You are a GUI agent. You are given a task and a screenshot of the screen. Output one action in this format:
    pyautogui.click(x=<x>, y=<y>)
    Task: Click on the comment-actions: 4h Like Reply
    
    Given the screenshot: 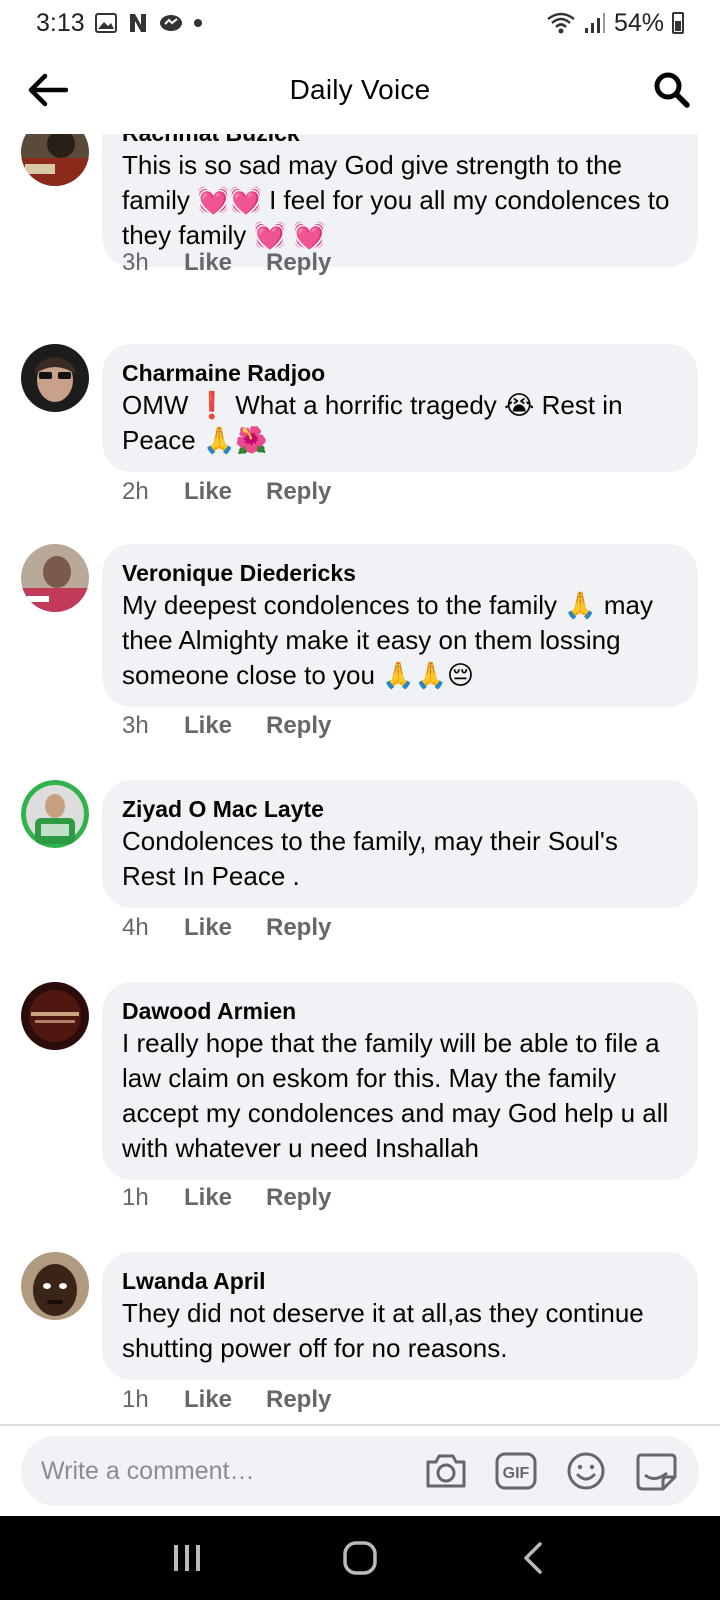 What is the action you would take?
    pyautogui.click(x=226, y=928)
    